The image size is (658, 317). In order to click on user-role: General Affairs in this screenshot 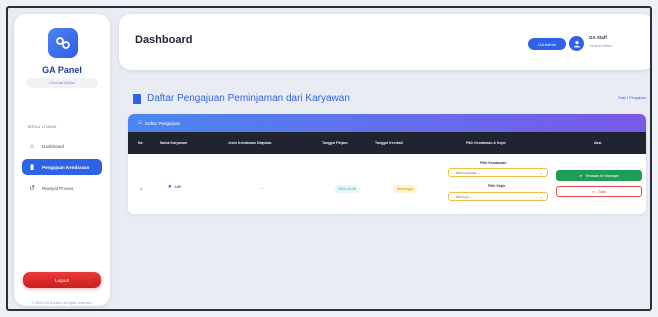, I will do `click(601, 46)`.